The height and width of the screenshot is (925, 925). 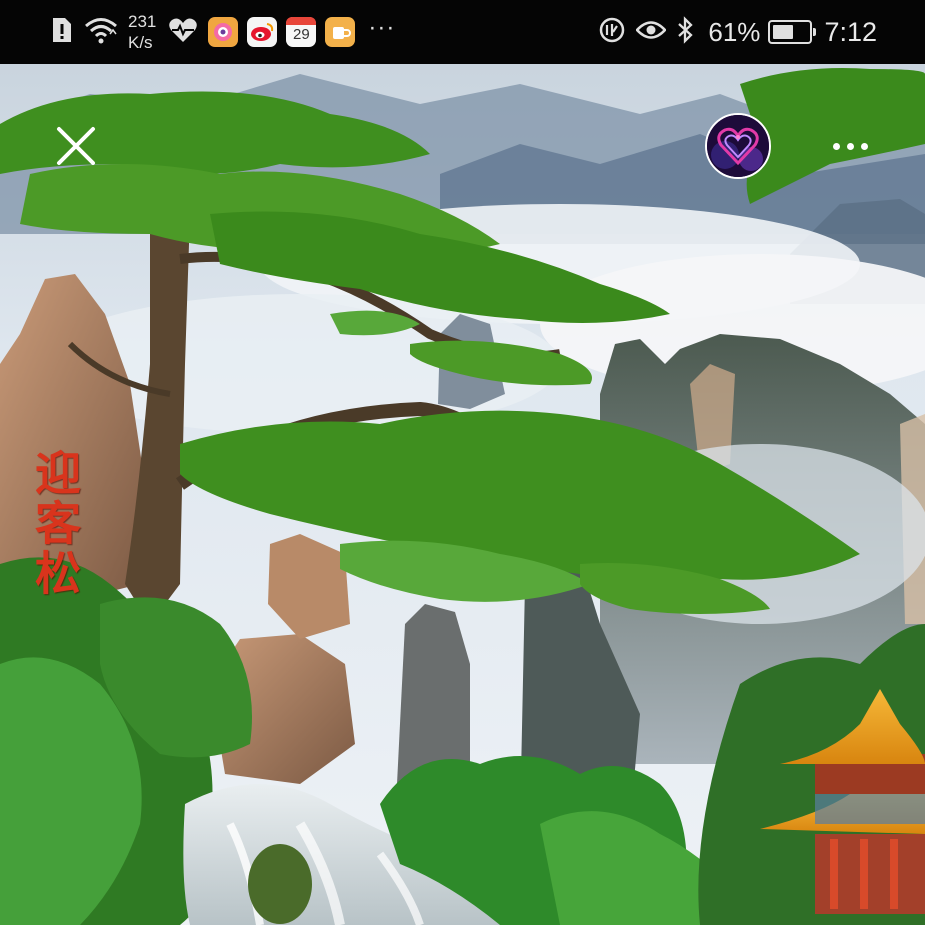 I want to click on calendar-day: 29, so click(x=301, y=34).